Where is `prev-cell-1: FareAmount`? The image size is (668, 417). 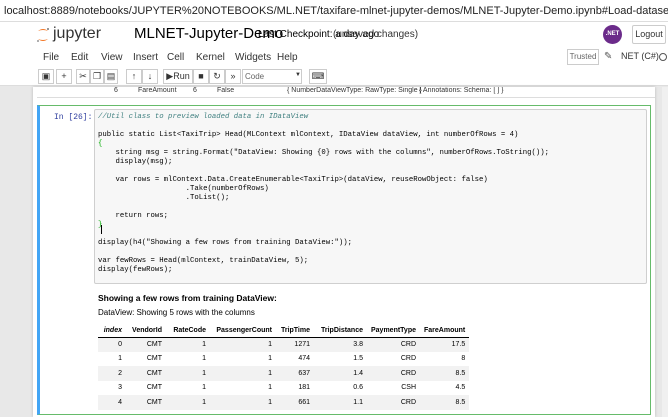
prev-cell-1: FareAmount is located at coordinates (157, 90).